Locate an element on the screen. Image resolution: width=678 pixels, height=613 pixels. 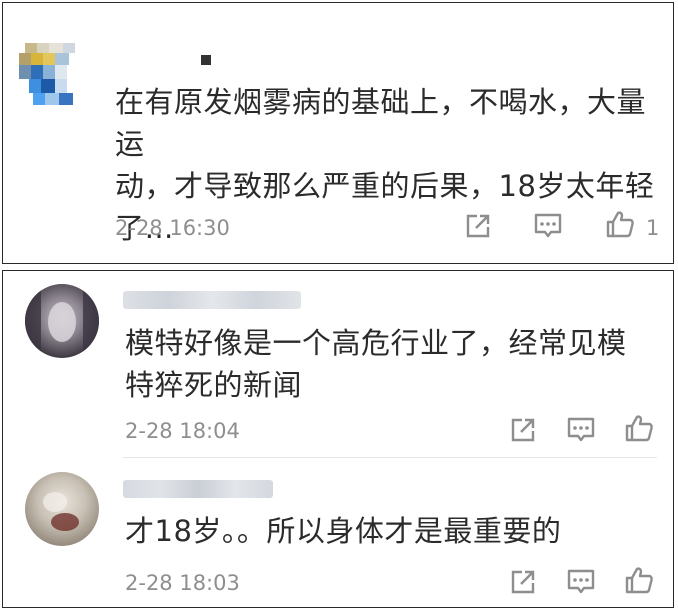
timestamp: 2-28 18:03 is located at coordinates (182, 583).